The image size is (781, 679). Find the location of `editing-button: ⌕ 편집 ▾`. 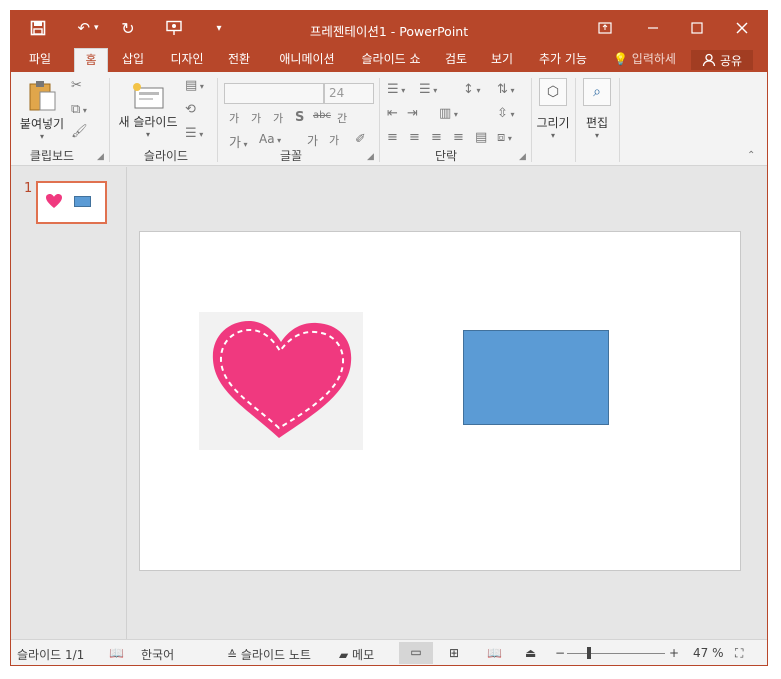

editing-button: ⌕ 편집 ▾ is located at coordinates (597, 111).